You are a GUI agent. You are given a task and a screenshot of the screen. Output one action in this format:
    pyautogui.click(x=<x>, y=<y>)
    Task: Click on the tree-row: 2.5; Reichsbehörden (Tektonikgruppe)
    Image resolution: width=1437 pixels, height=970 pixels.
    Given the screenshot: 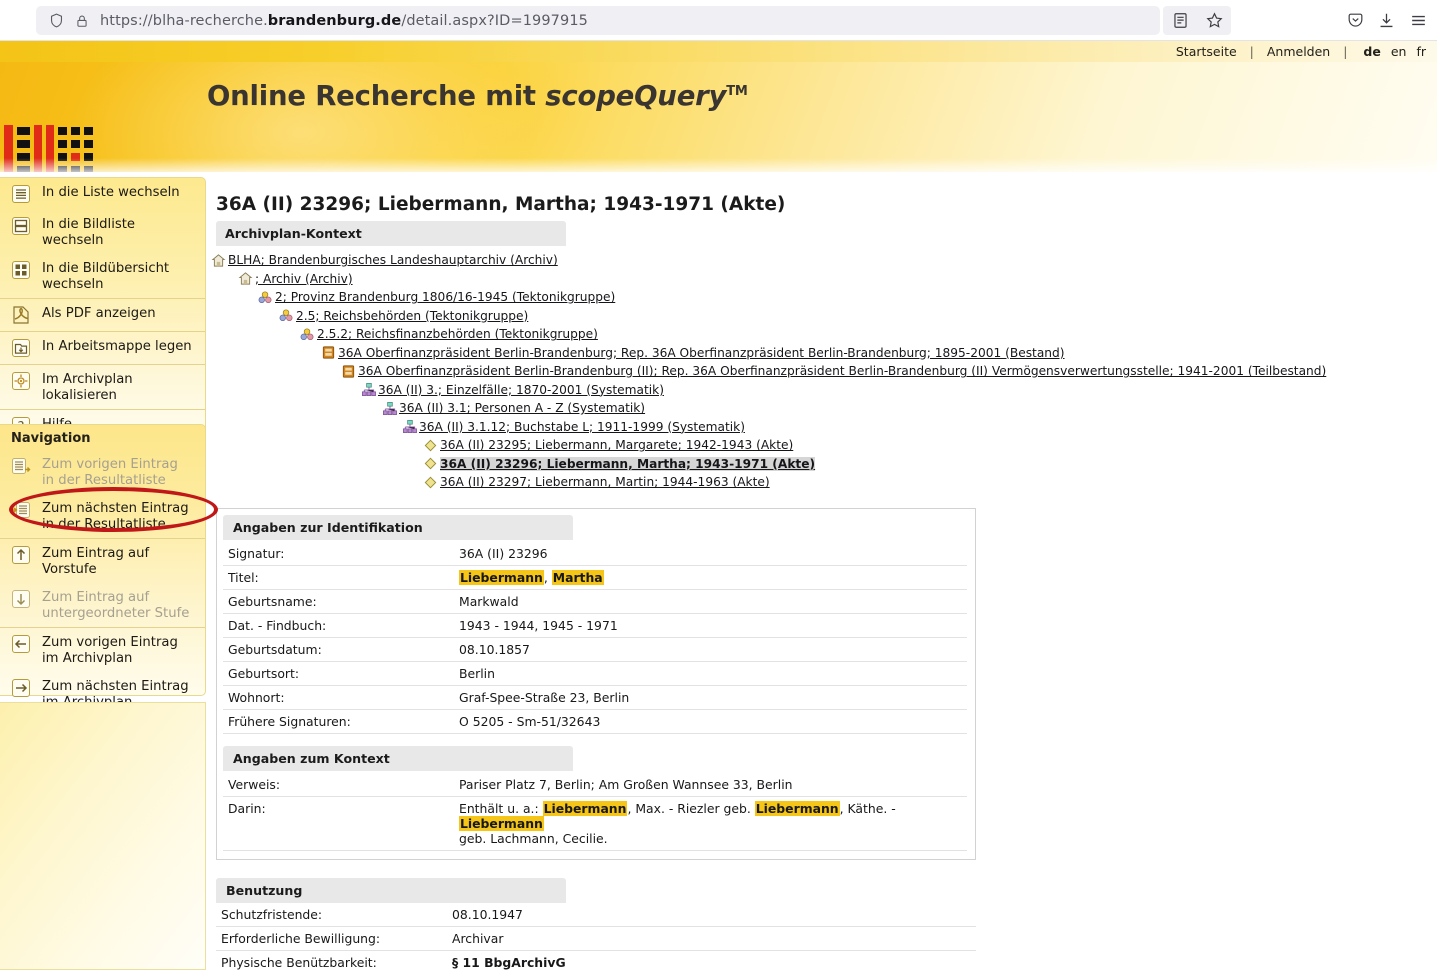 What is the action you would take?
    pyautogui.click(x=824, y=316)
    